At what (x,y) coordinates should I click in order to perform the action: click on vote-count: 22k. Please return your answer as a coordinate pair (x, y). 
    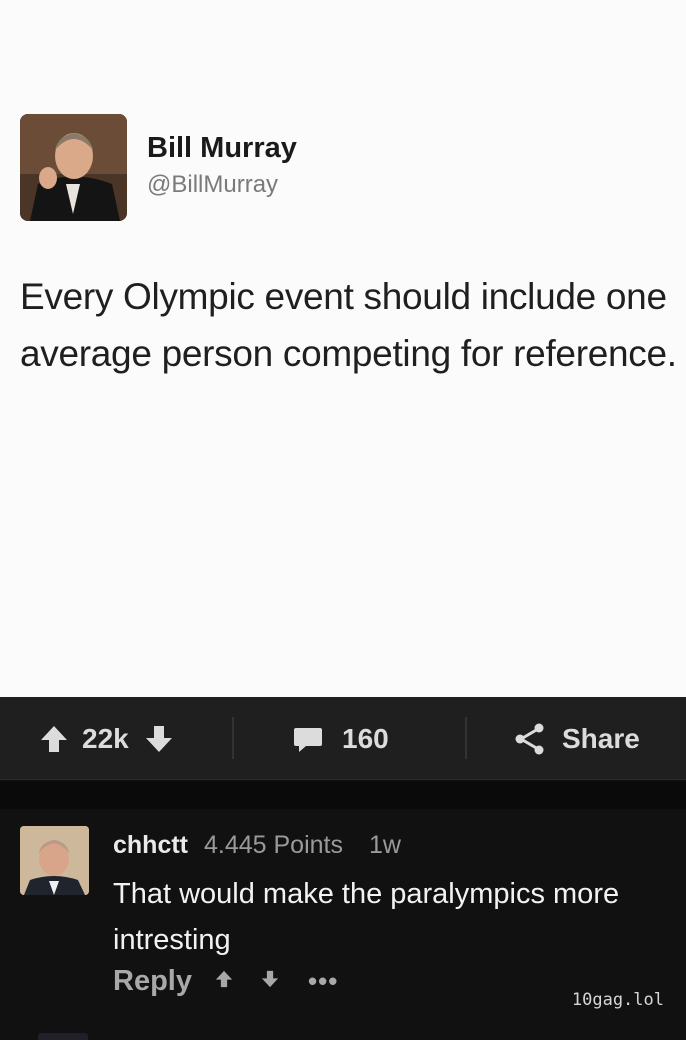
    Looking at the image, I should click on (105, 738).